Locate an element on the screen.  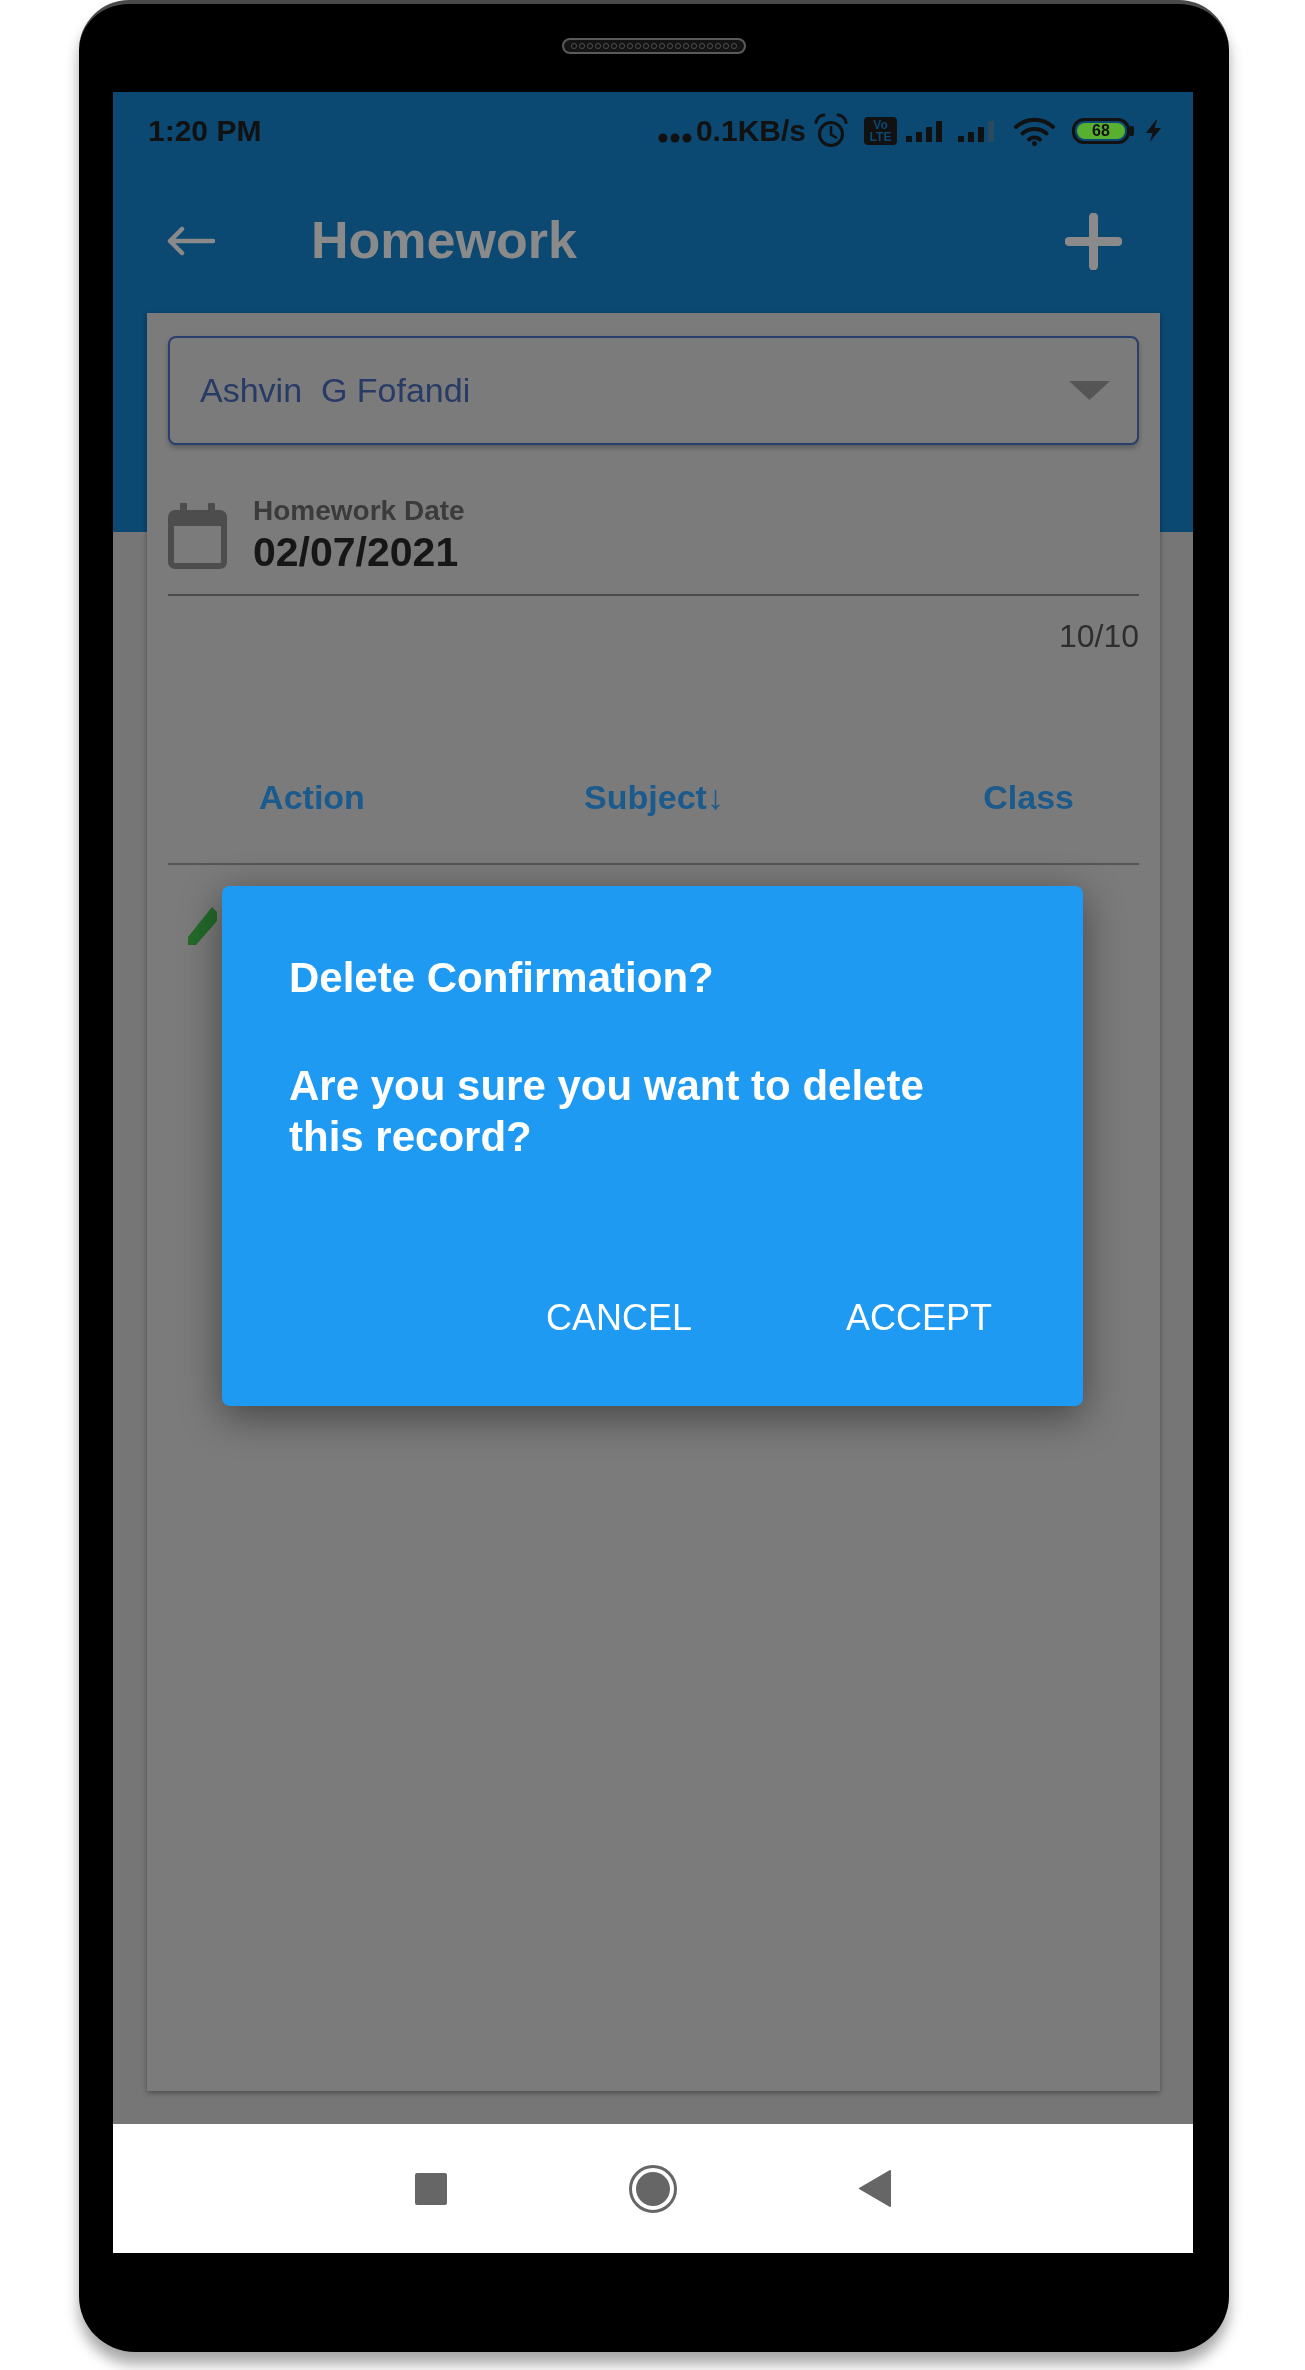
date-label: Homework Date is located at coordinates (359, 511).